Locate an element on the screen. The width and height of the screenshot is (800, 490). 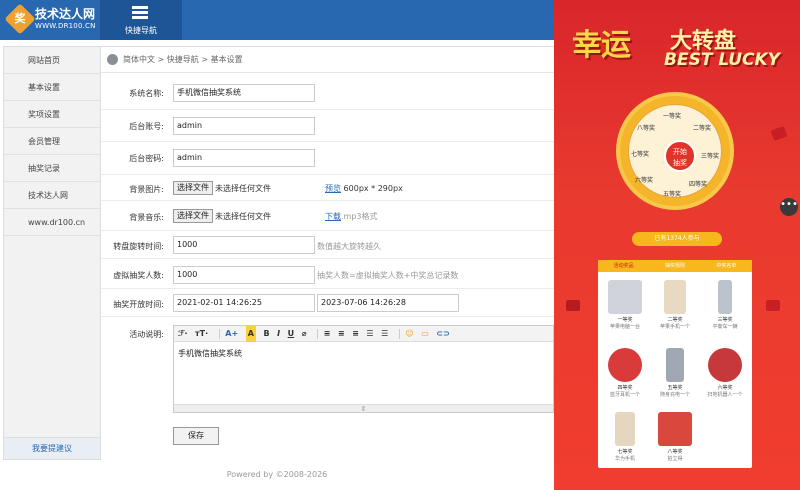
row-bg-music: 背景音乐: 选择文件 未选择任何文件 下载.mp3格式 is located at coordinates (327, 216).